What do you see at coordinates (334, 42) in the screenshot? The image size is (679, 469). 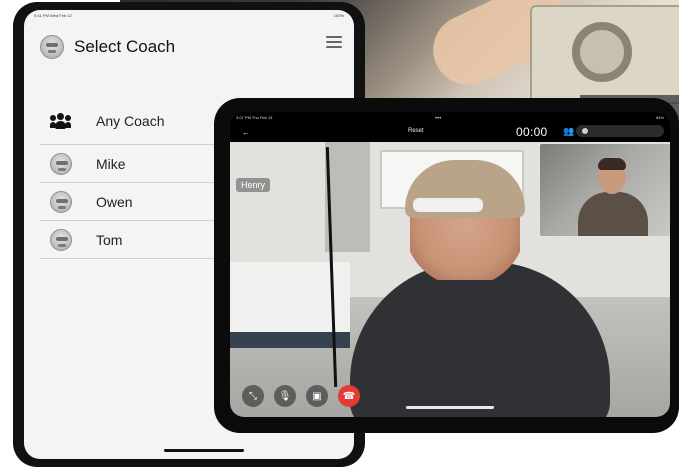 I see `menu-icon` at bounding box center [334, 42].